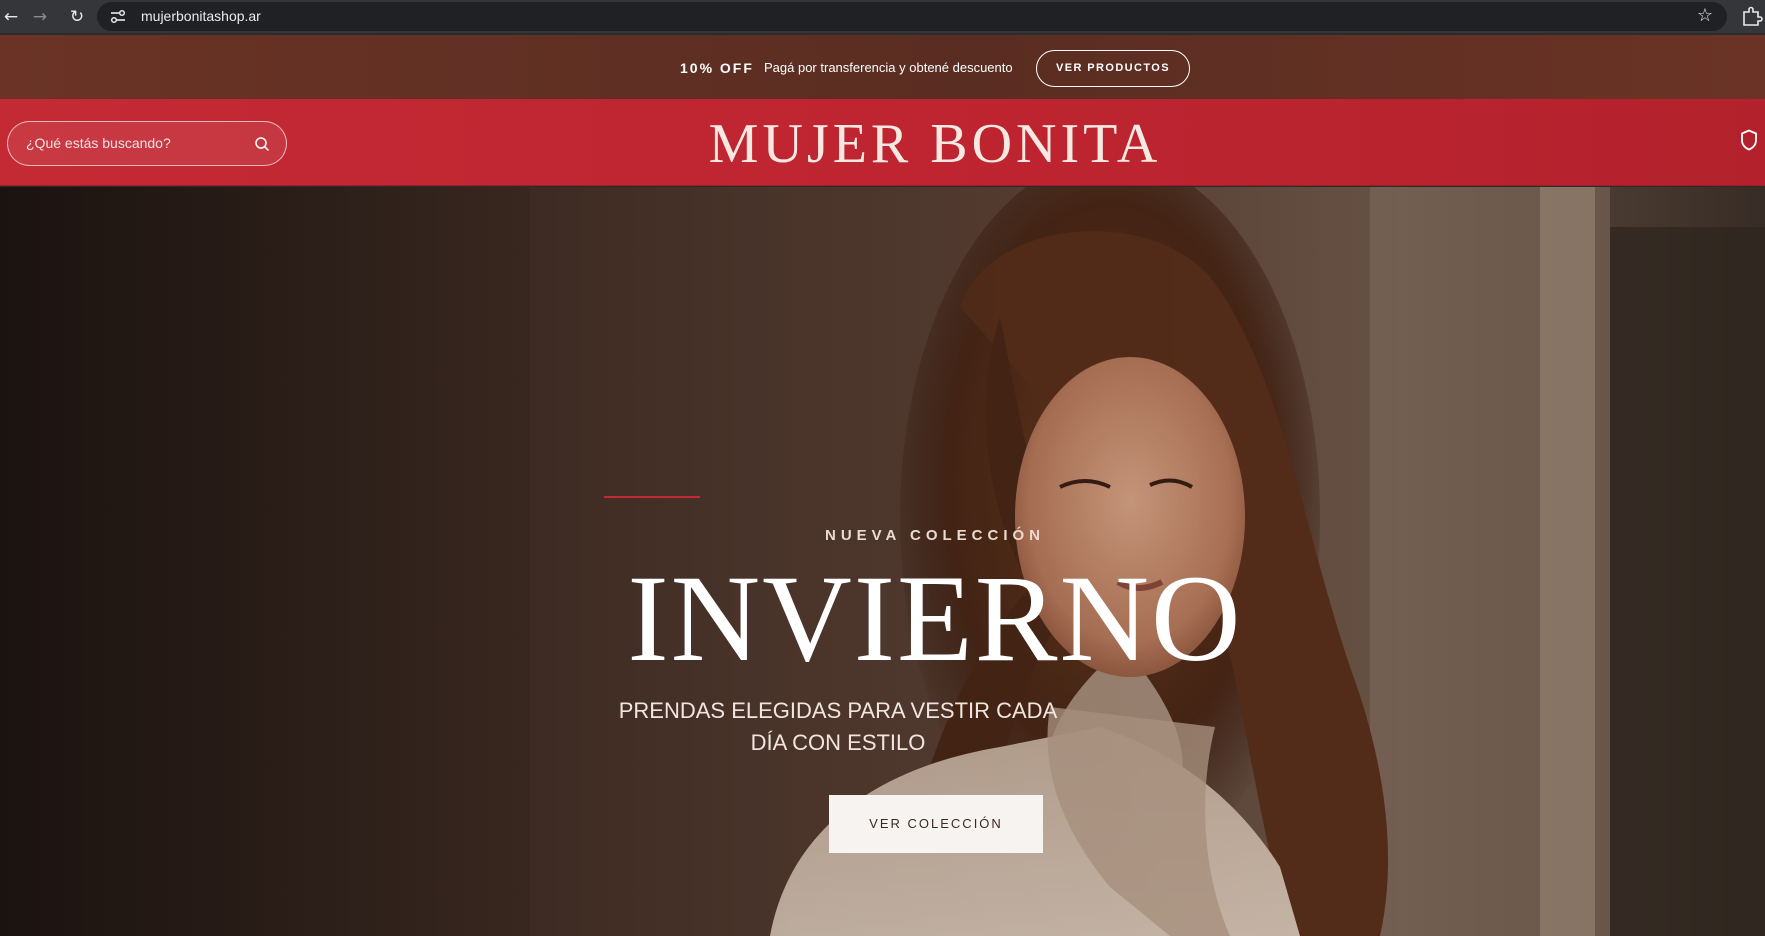  I want to click on hero-eyebrow: NUEVA COLECCIÓN, so click(934, 535).